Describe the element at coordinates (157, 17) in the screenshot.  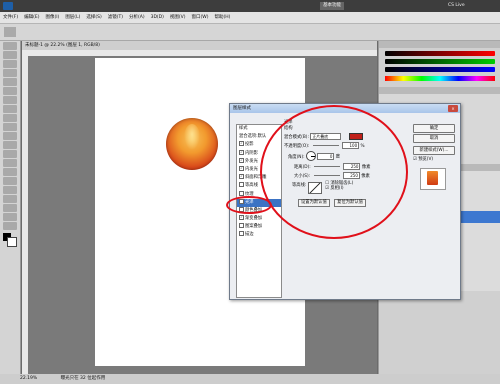
I see `menu-3d: 3D(D)` at that location.